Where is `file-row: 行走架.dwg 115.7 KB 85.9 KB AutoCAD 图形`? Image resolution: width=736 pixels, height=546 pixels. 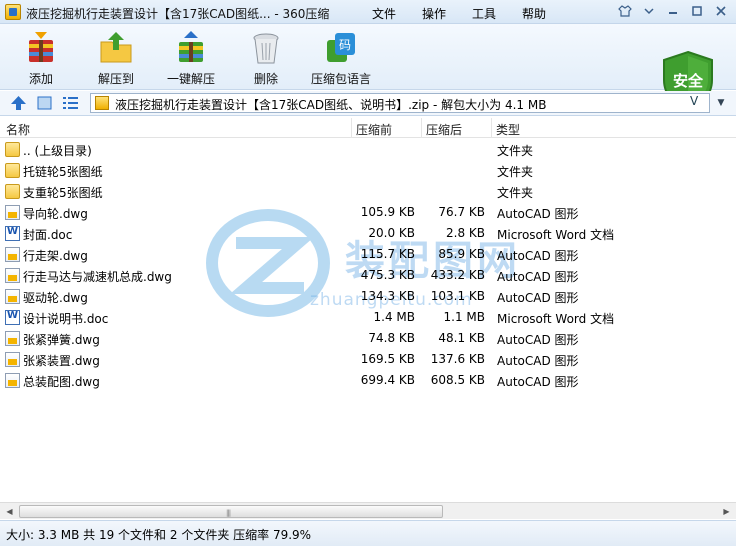 file-row: 行走架.dwg 115.7 KB 85.9 KB AutoCAD 图形 is located at coordinates (368, 254).